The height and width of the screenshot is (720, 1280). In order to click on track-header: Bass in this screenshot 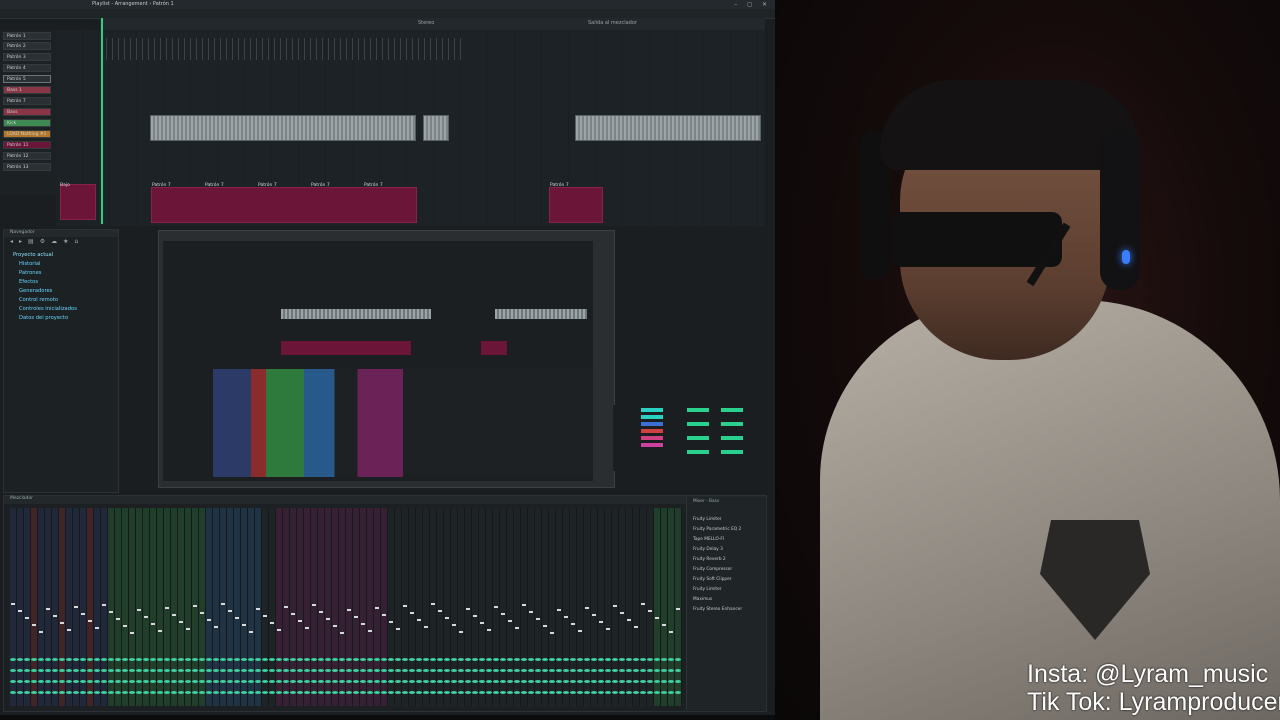, I will do `click(27, 112)`.